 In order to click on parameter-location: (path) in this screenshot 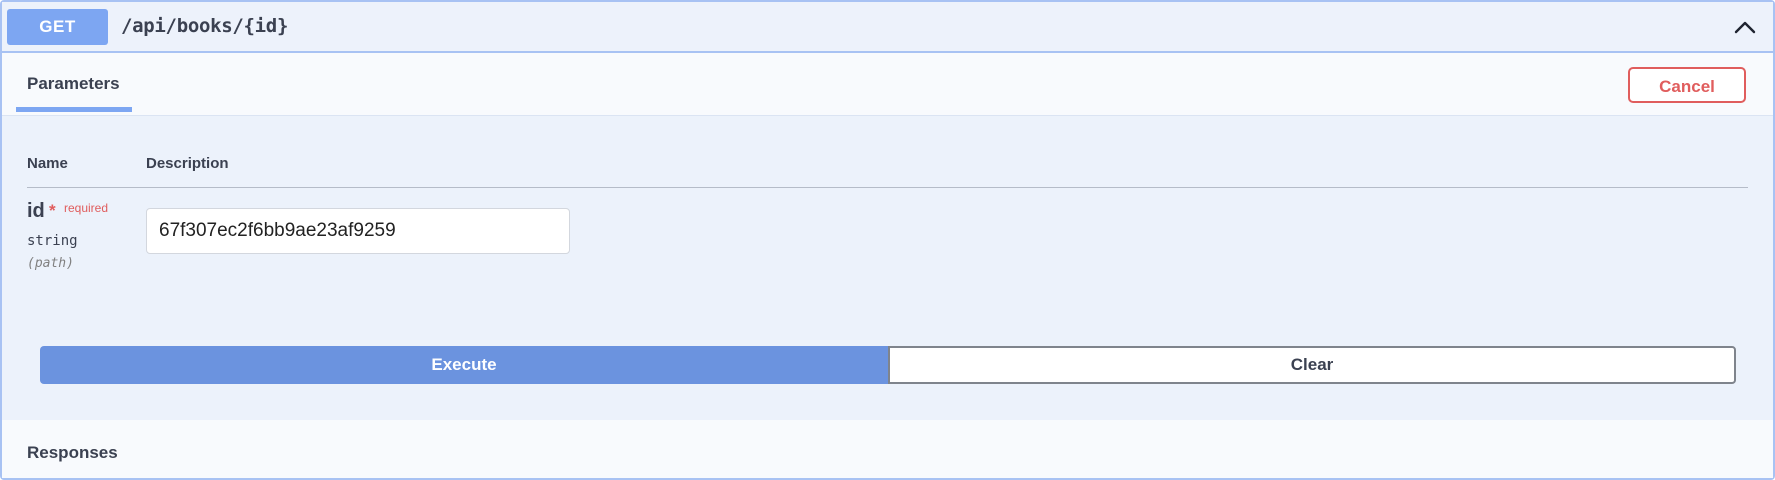, I will do `click(50, 263)`.